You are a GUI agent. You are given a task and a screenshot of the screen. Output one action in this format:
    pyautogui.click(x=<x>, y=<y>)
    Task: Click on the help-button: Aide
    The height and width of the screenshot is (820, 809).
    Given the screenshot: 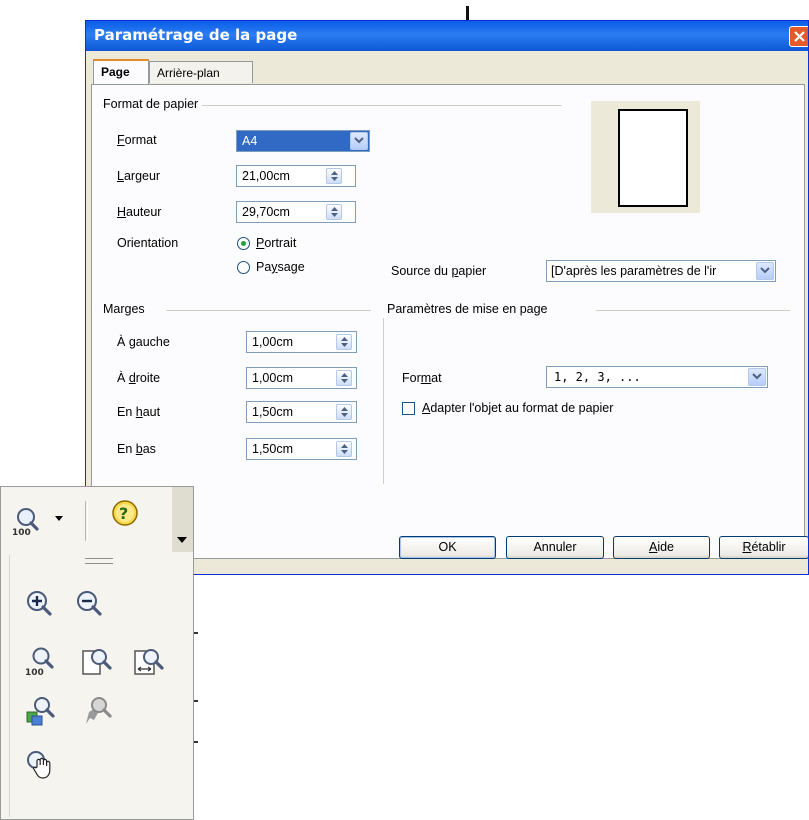 What is the action you would take?
    pyautogui.click(x=661, y=547)
    